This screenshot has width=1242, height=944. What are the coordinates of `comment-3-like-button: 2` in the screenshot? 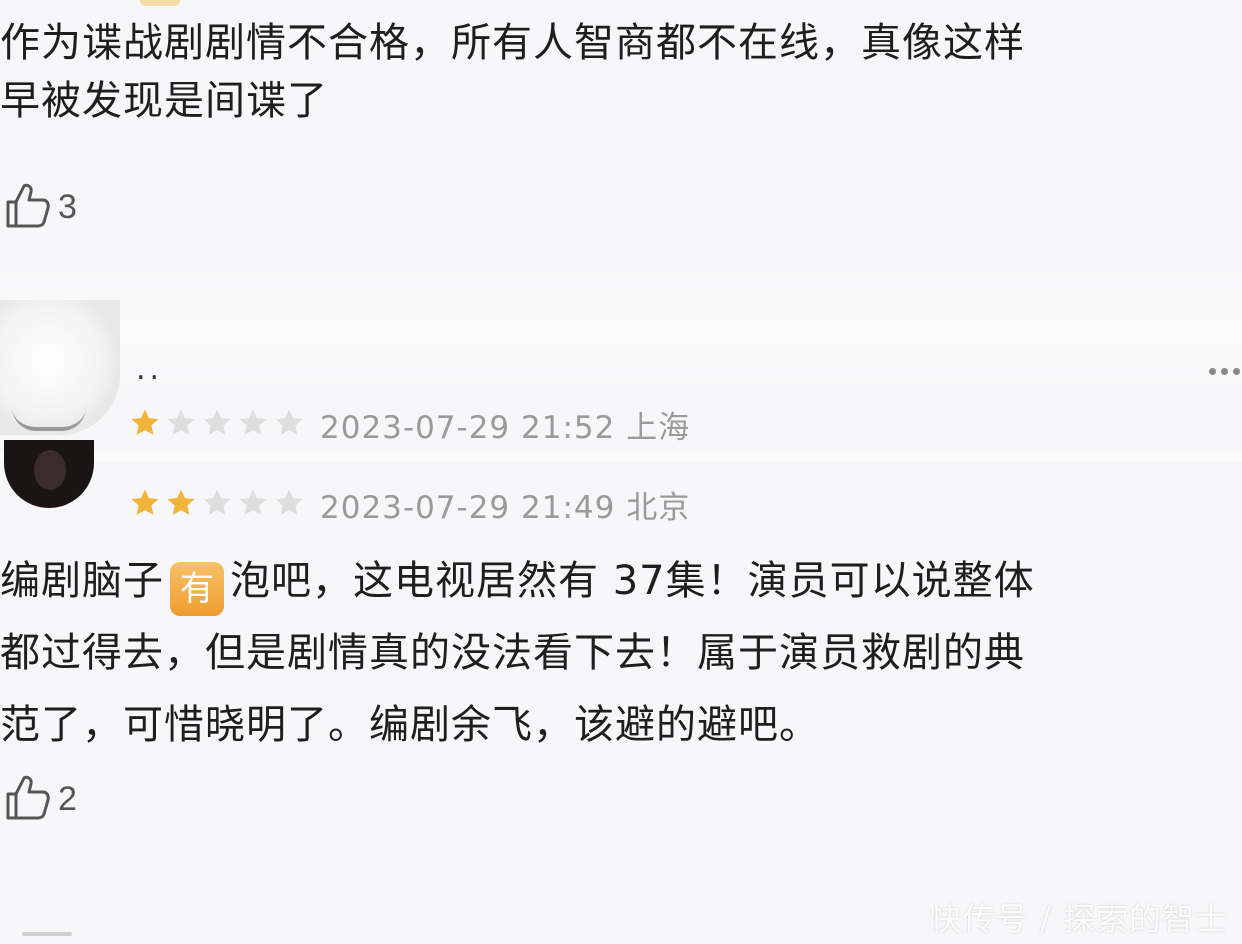 It's located at (39, 799).